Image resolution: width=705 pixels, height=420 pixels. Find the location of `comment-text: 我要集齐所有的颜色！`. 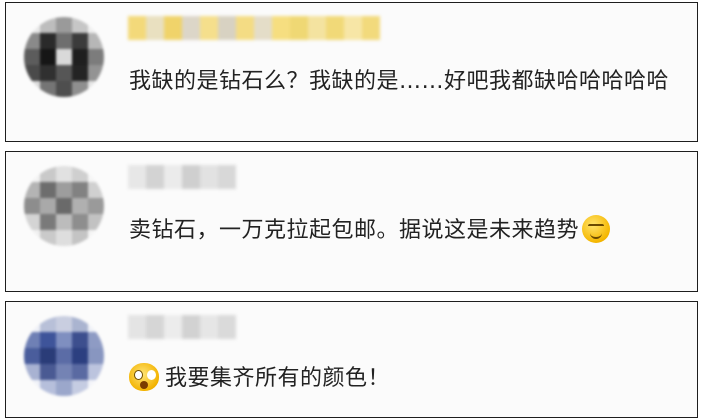

comment-text: 我要集齐所有的颜色！ is located at coordinates (399, 379).